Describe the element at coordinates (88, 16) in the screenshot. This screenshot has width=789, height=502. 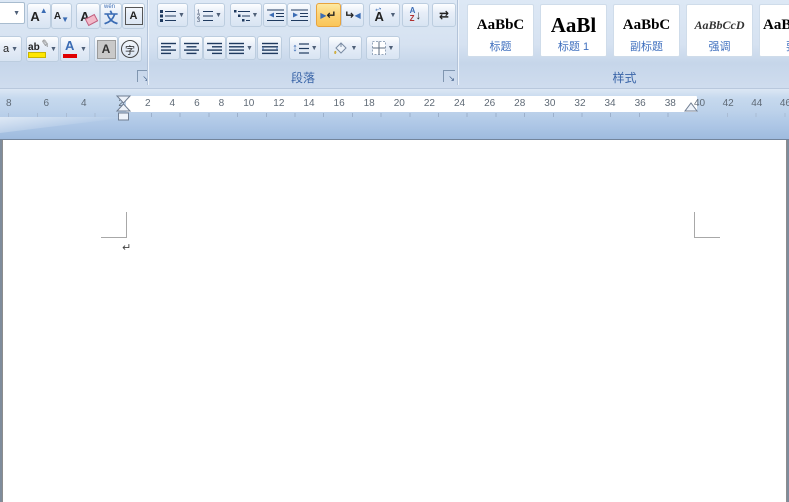
I see `clear-formatting-button: A` at that location.